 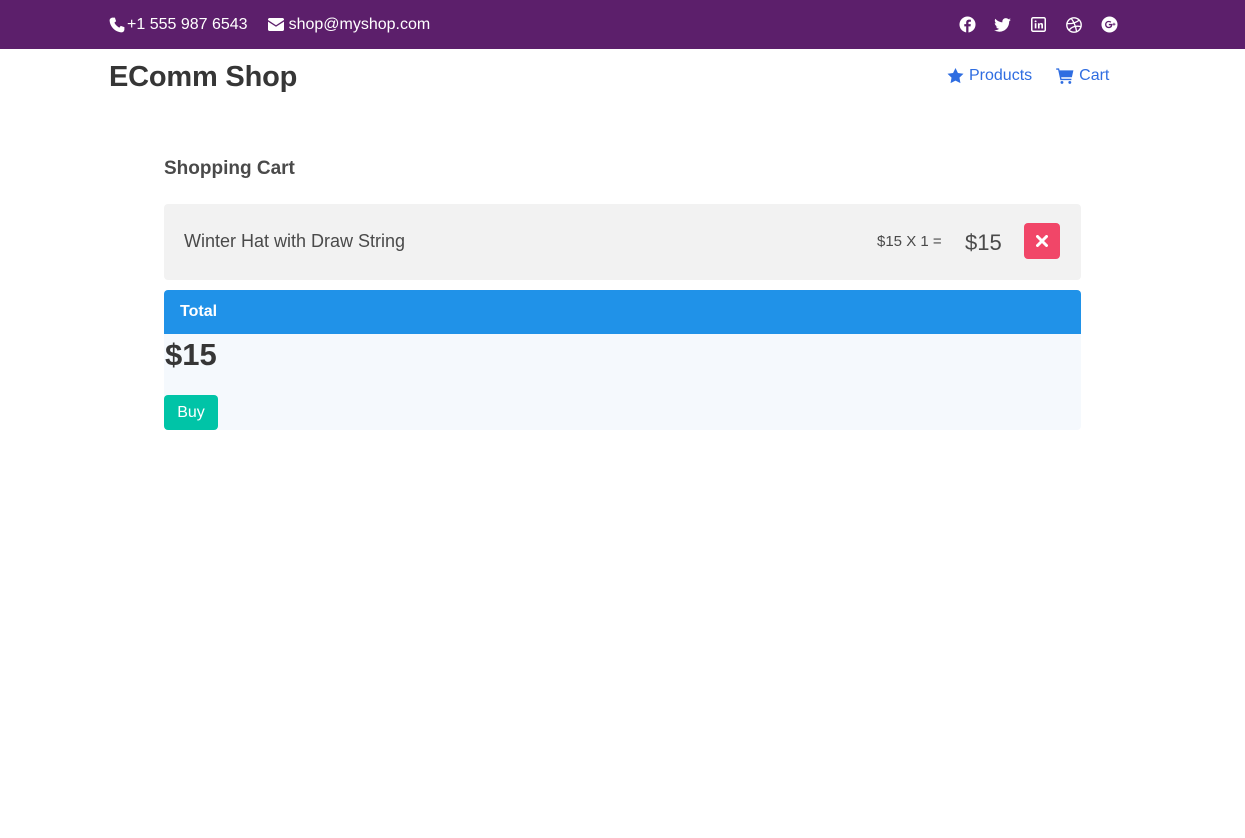 I want to click on nav-link-label: Products, so click(x=1001, y=75).